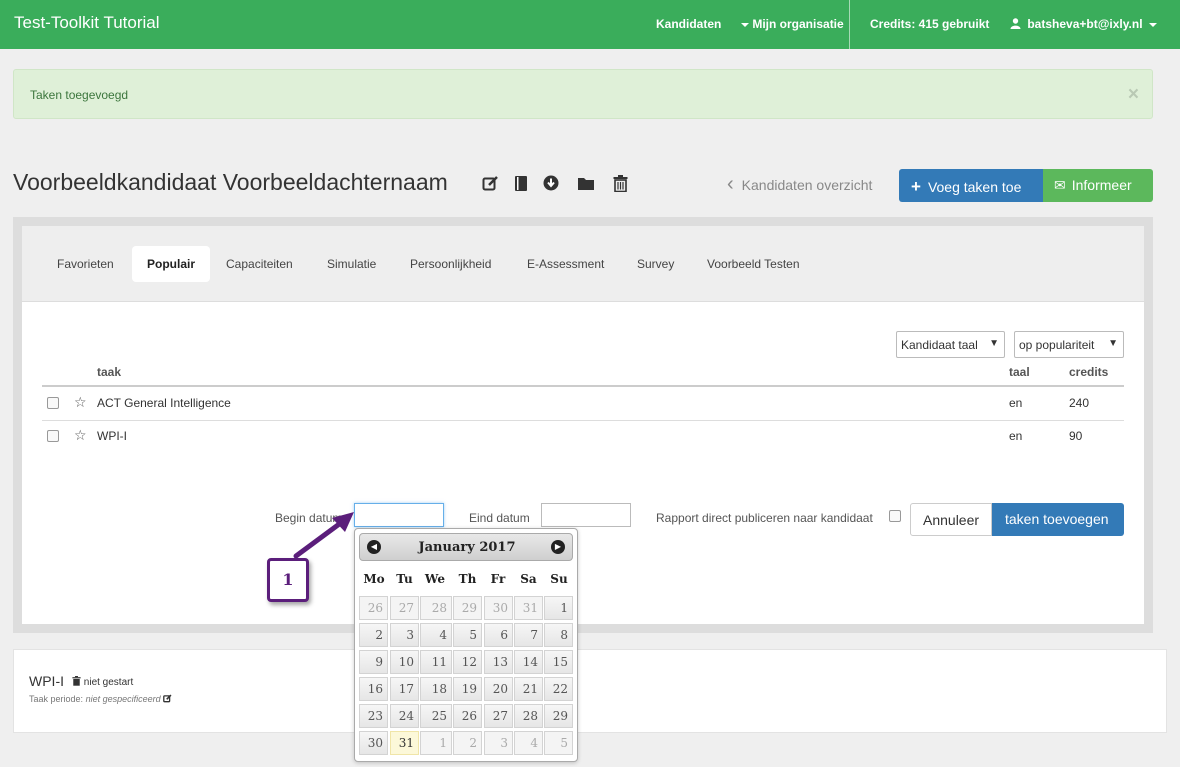 The image size is (1180, 767). Describe the element at coordinates (1058, 519) in the screenshot. I see `add-tasks-submit-button: taken toevoegen` at that location.